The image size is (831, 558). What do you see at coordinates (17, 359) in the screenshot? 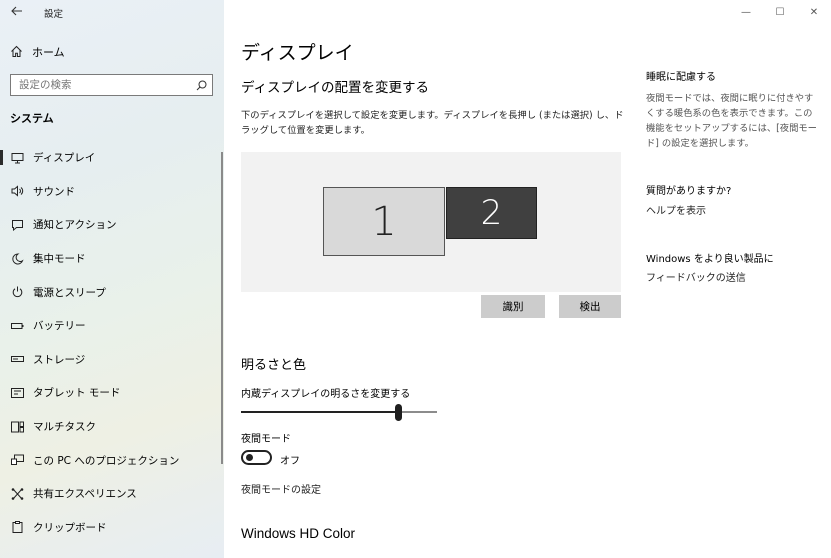
I see `storage-icon` at bounding box center [17, 359].